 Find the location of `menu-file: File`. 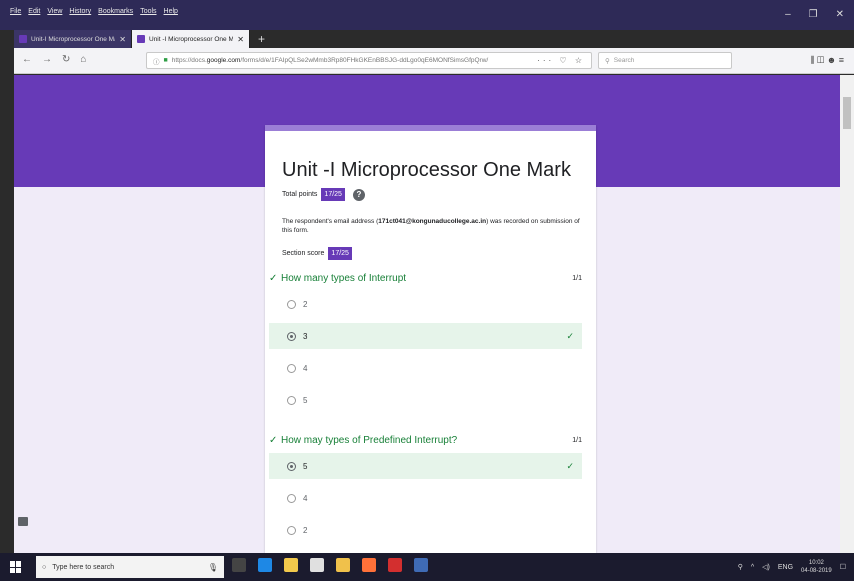

menu-file: File is located at coordinates (15, 11).